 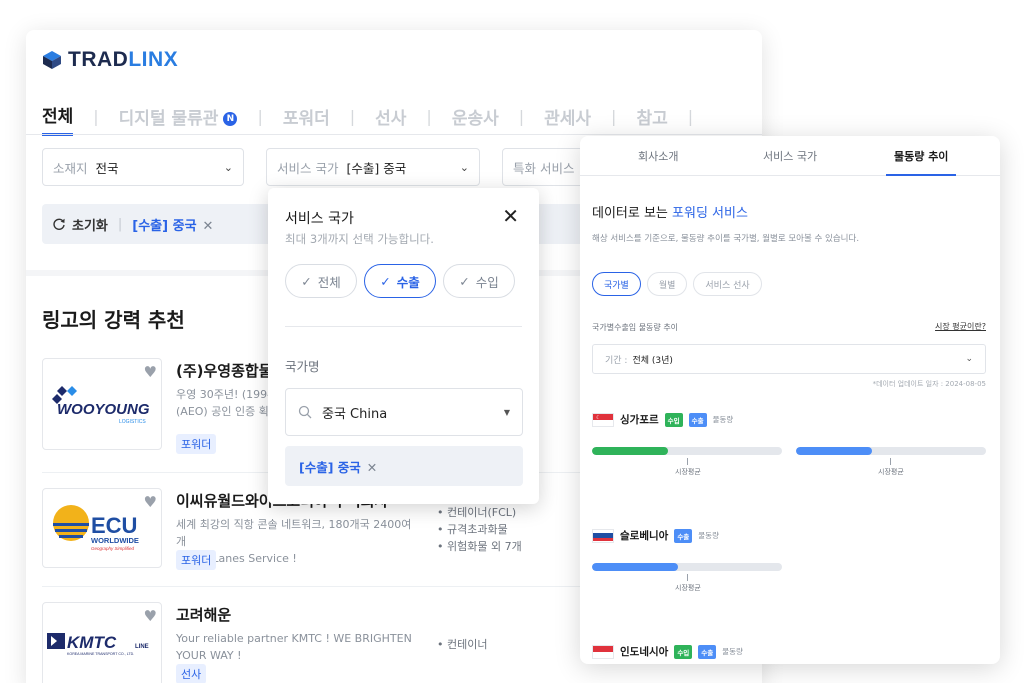 What do you see at coordinates (191, 673) in the screenshot?
I see `company-type-tag: 선사` at bounding box center [191, 673].